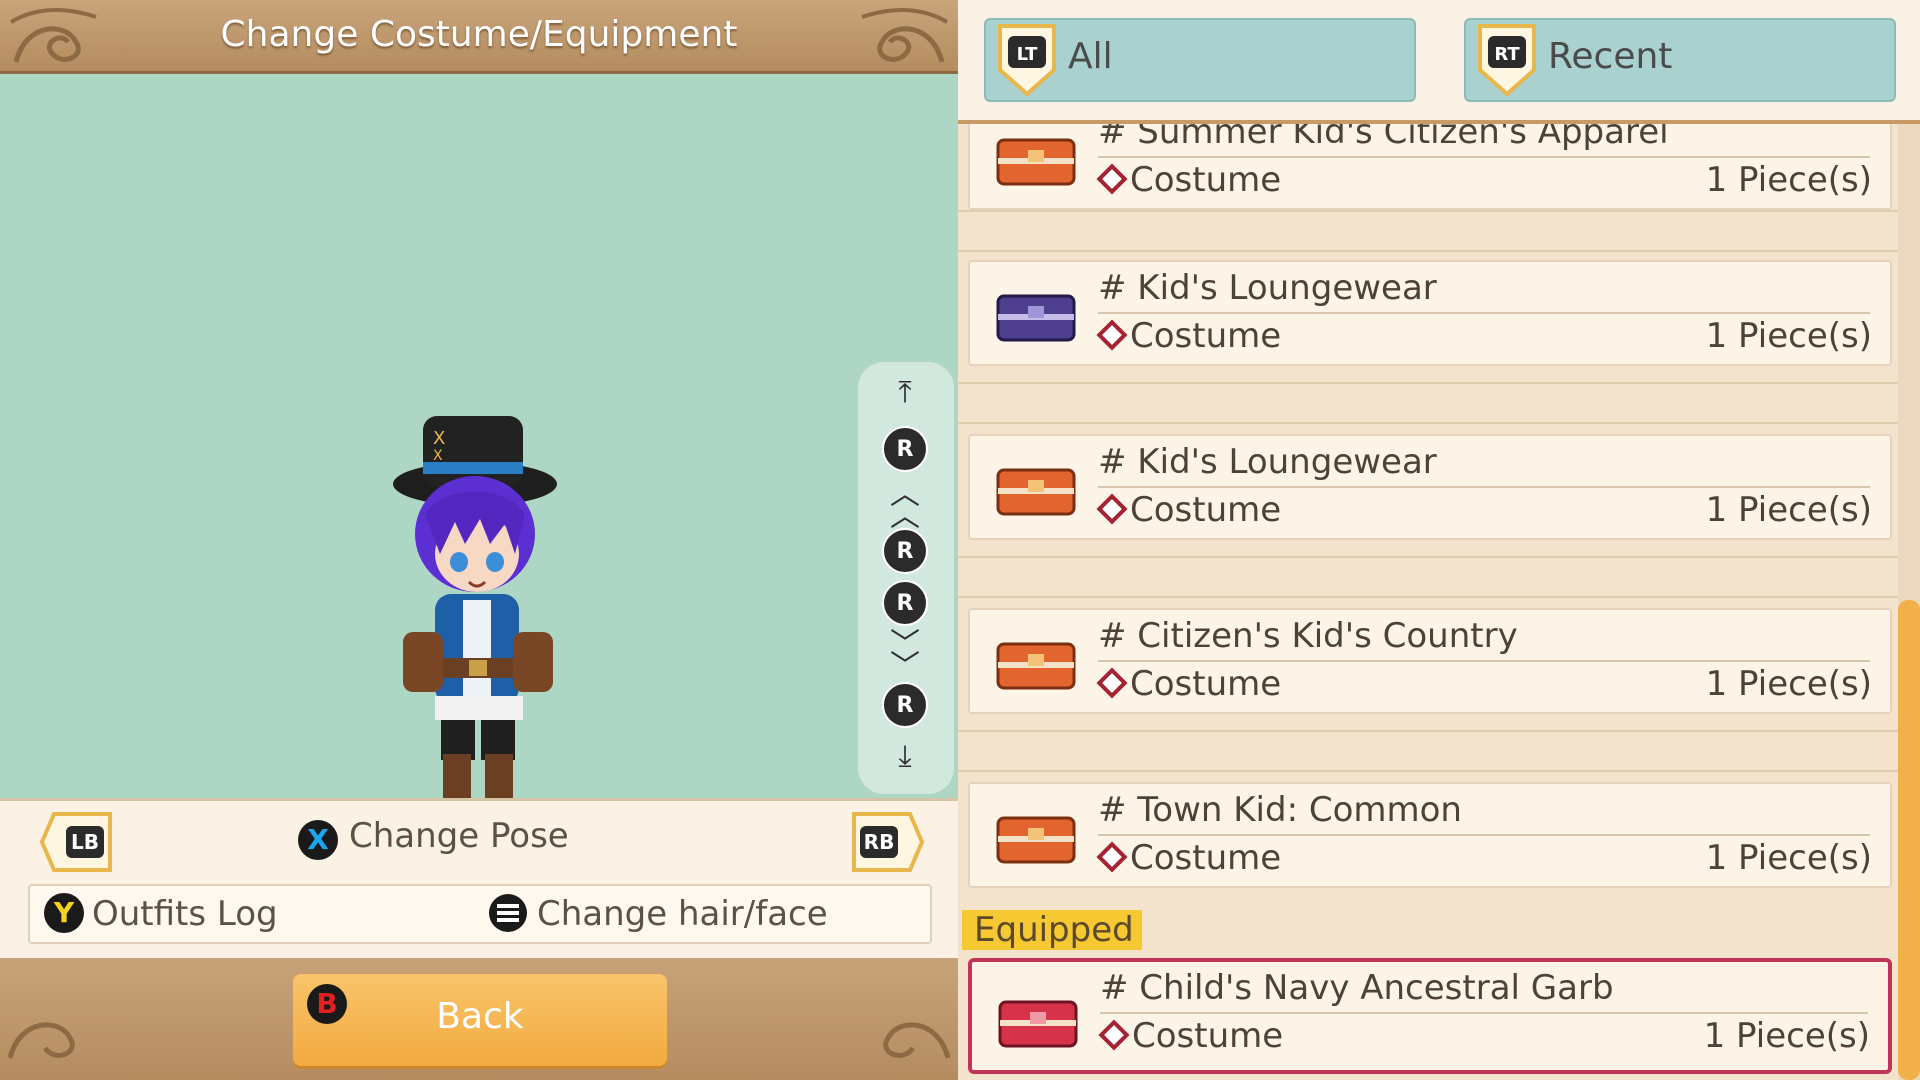  What do you see at coordinates (905, 449) in the screenshot?
I see `rotate-up-button: R` at bounding box center [905, 449].